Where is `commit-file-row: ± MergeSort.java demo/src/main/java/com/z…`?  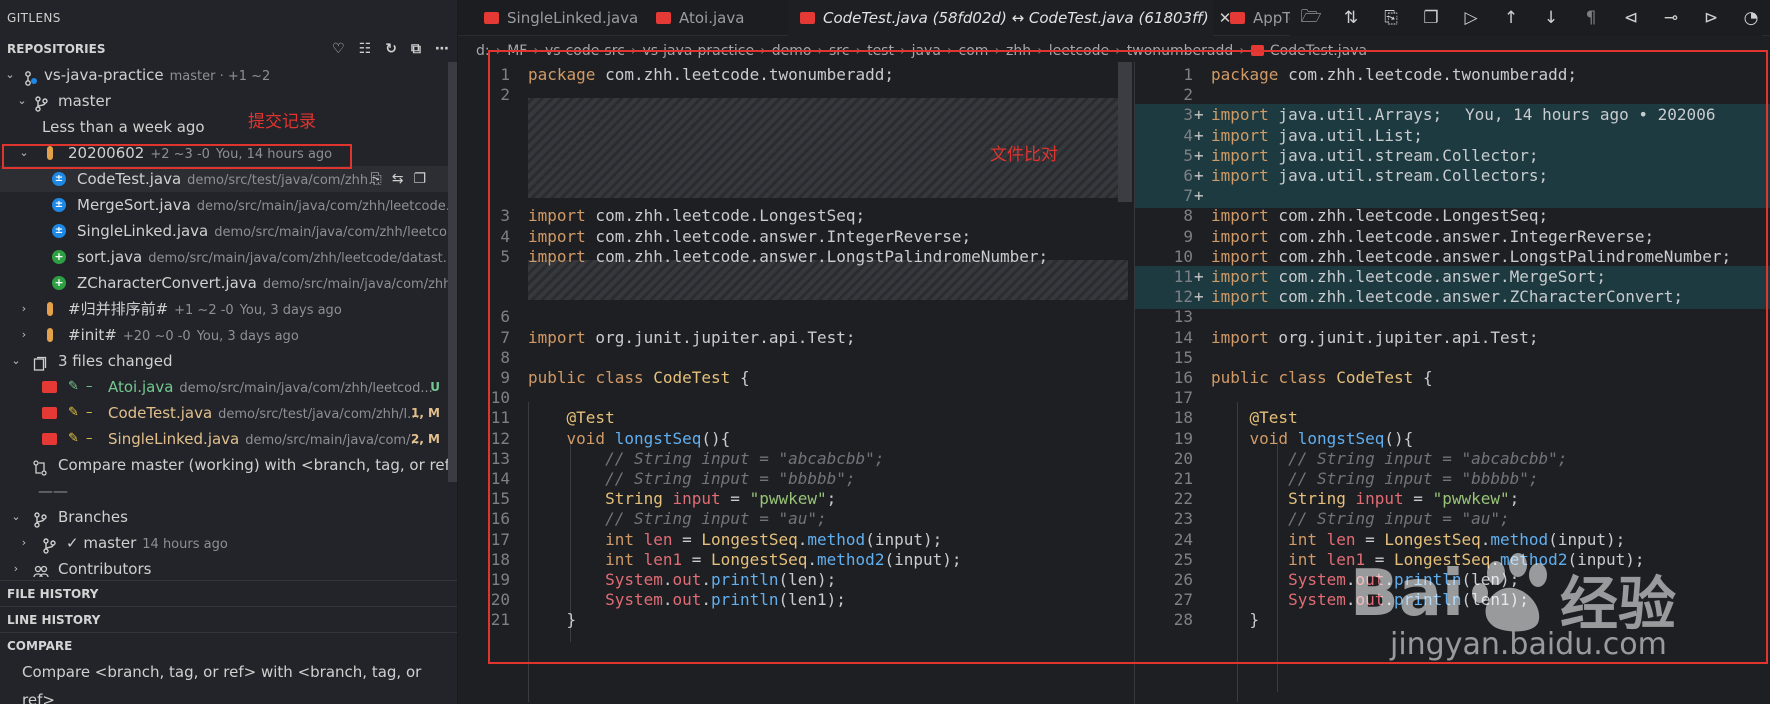
commit-file-row: ± MergeSort.java demo/src/main/java/com/z… is located at coordinates (228, 205).